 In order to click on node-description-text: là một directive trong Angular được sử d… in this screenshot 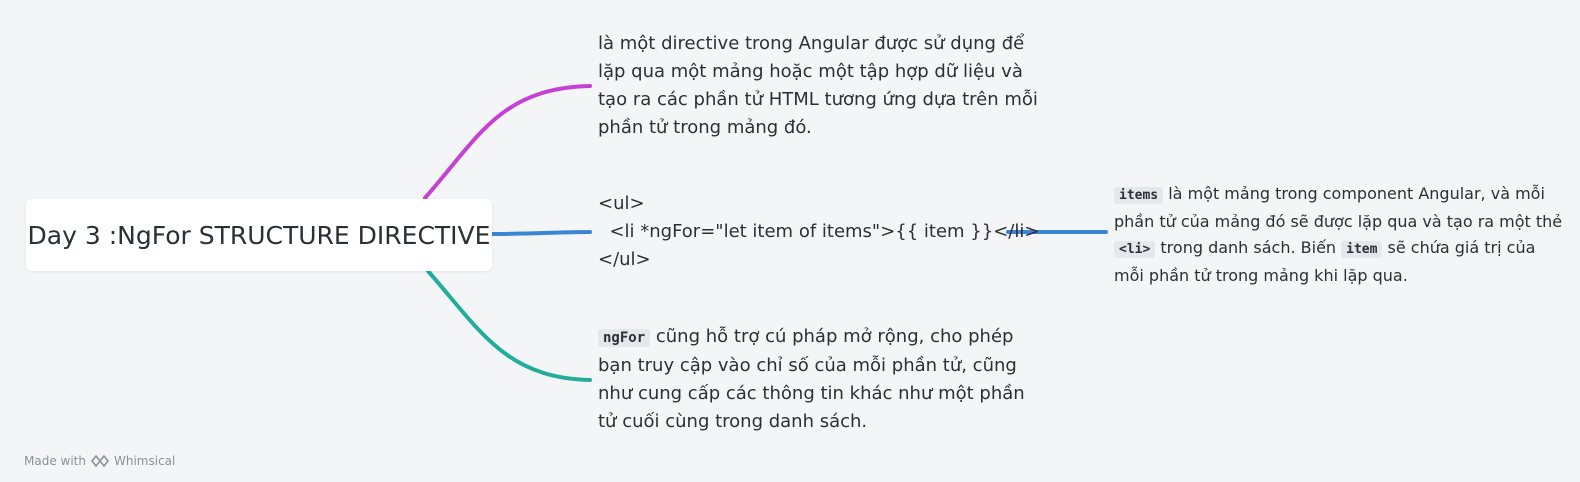, I will do `click(818, 85)`.